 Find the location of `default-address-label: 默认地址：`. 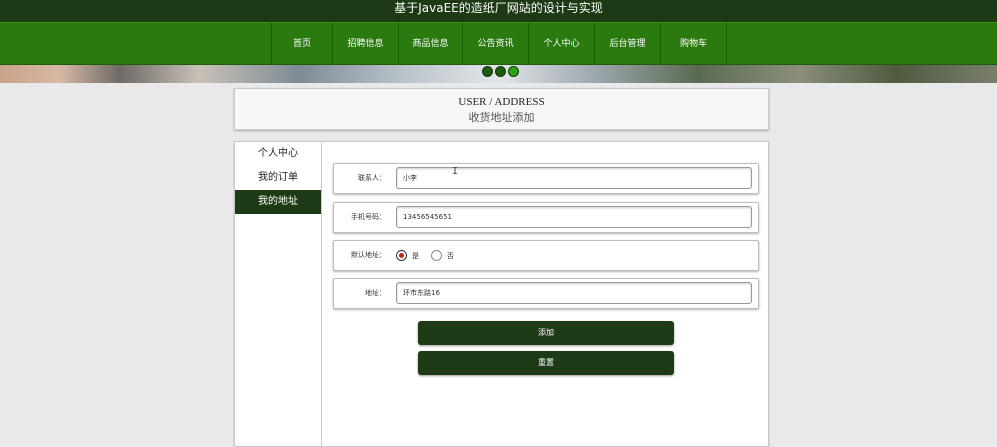

default-address-label: 默认地址： is located at coordinates (368, 255).